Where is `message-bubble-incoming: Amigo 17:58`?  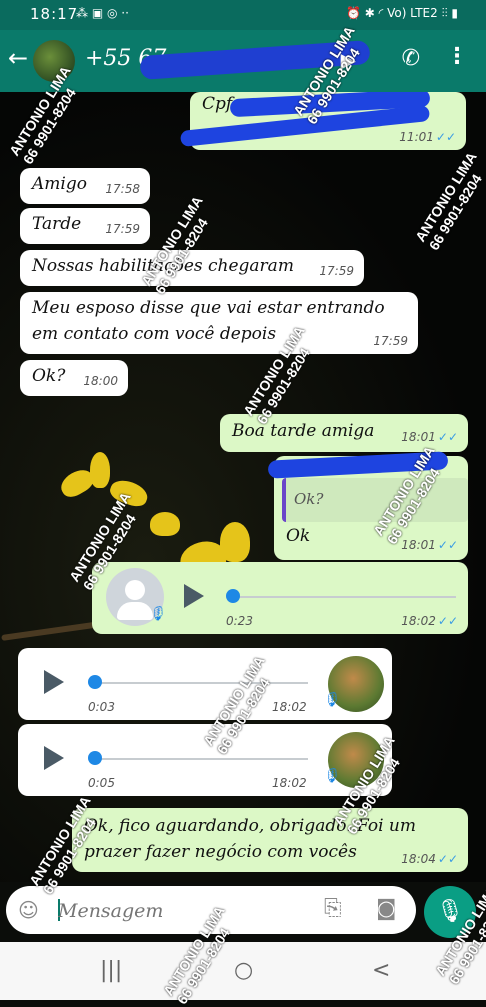
message-bubble-incoming: Amigo 17:58 is located at coordinates (85, 186).